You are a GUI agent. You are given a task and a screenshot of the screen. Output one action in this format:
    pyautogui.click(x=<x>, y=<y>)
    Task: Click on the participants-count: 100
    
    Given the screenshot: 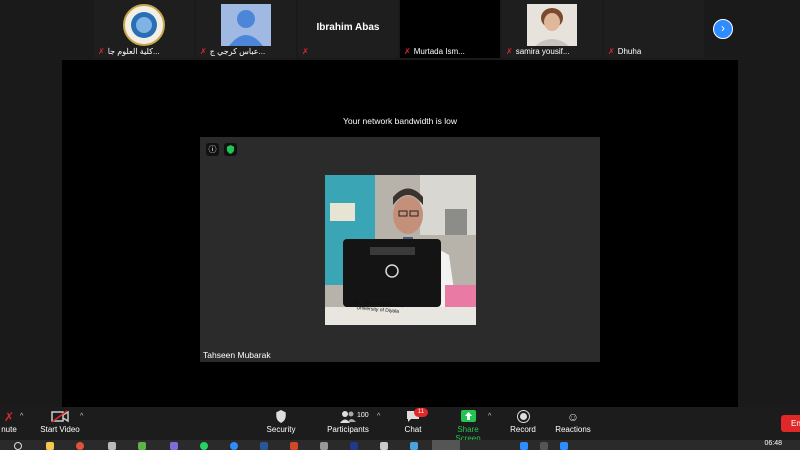 What is the action you would take?
    pyautogui.click(x=363, y=415)
    